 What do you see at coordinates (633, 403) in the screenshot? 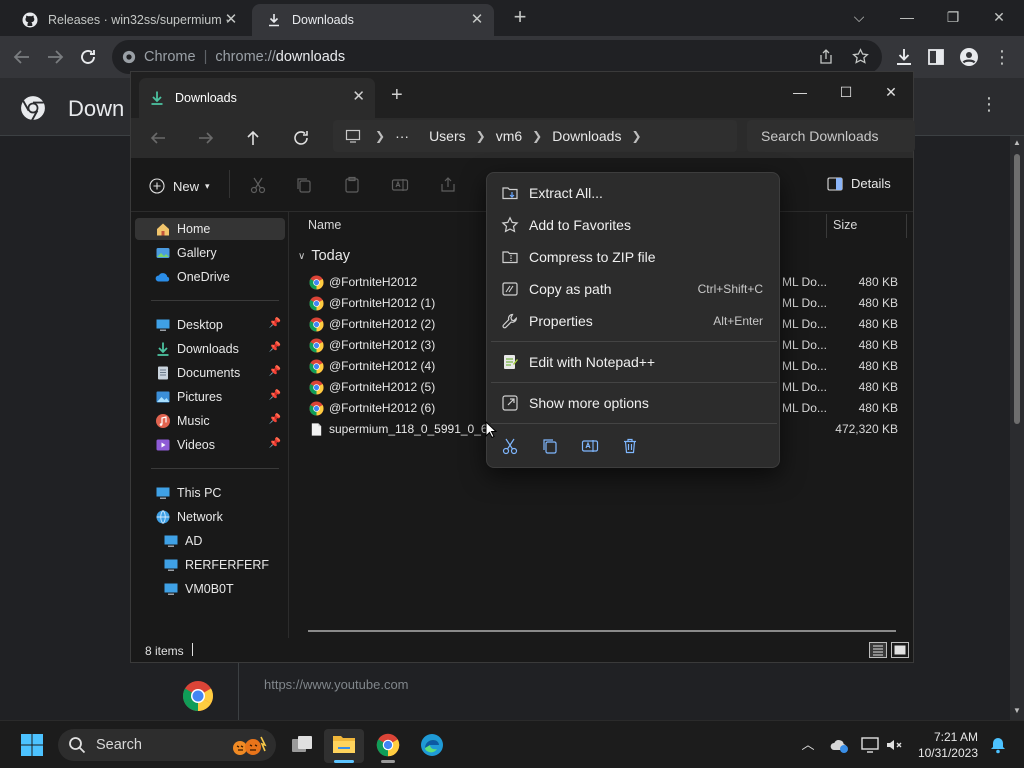
I see `menu-item-show-more-options: Show more options` at bounding box center [633, 403].